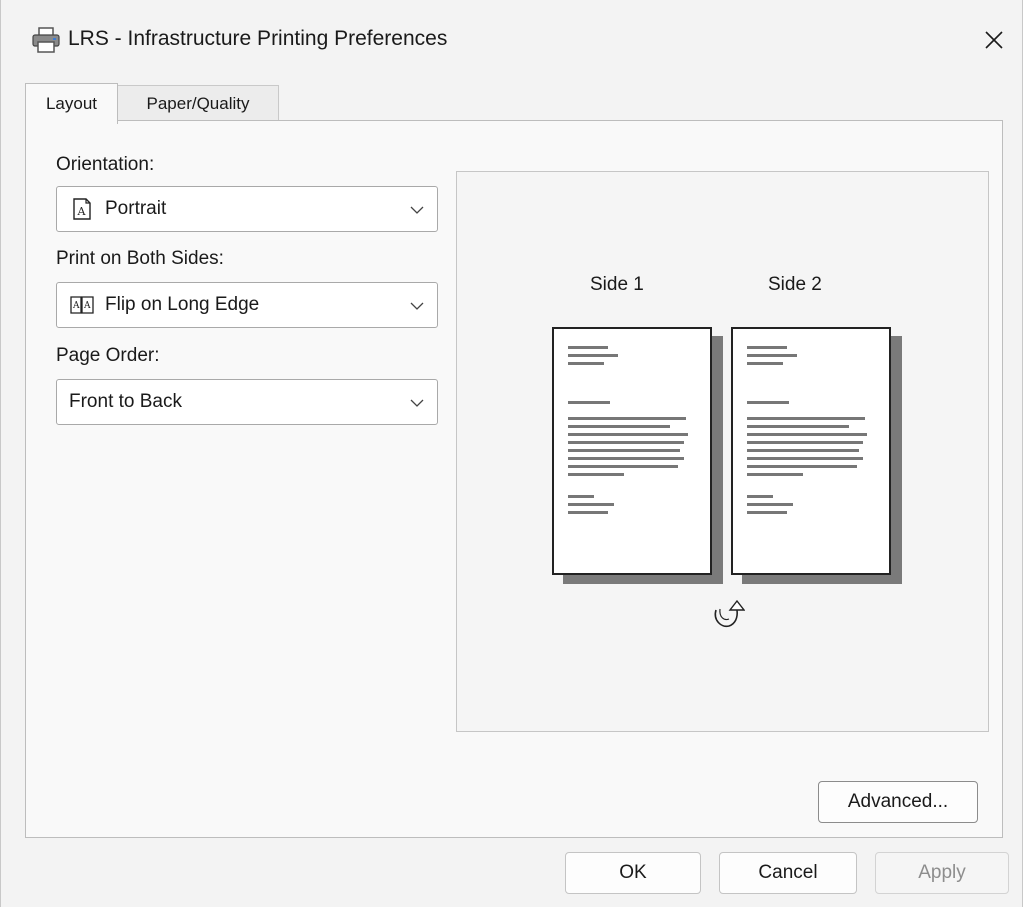 The width and height of the screenshot is (1023, 907). I want to click on close-button, so click(994, 40).